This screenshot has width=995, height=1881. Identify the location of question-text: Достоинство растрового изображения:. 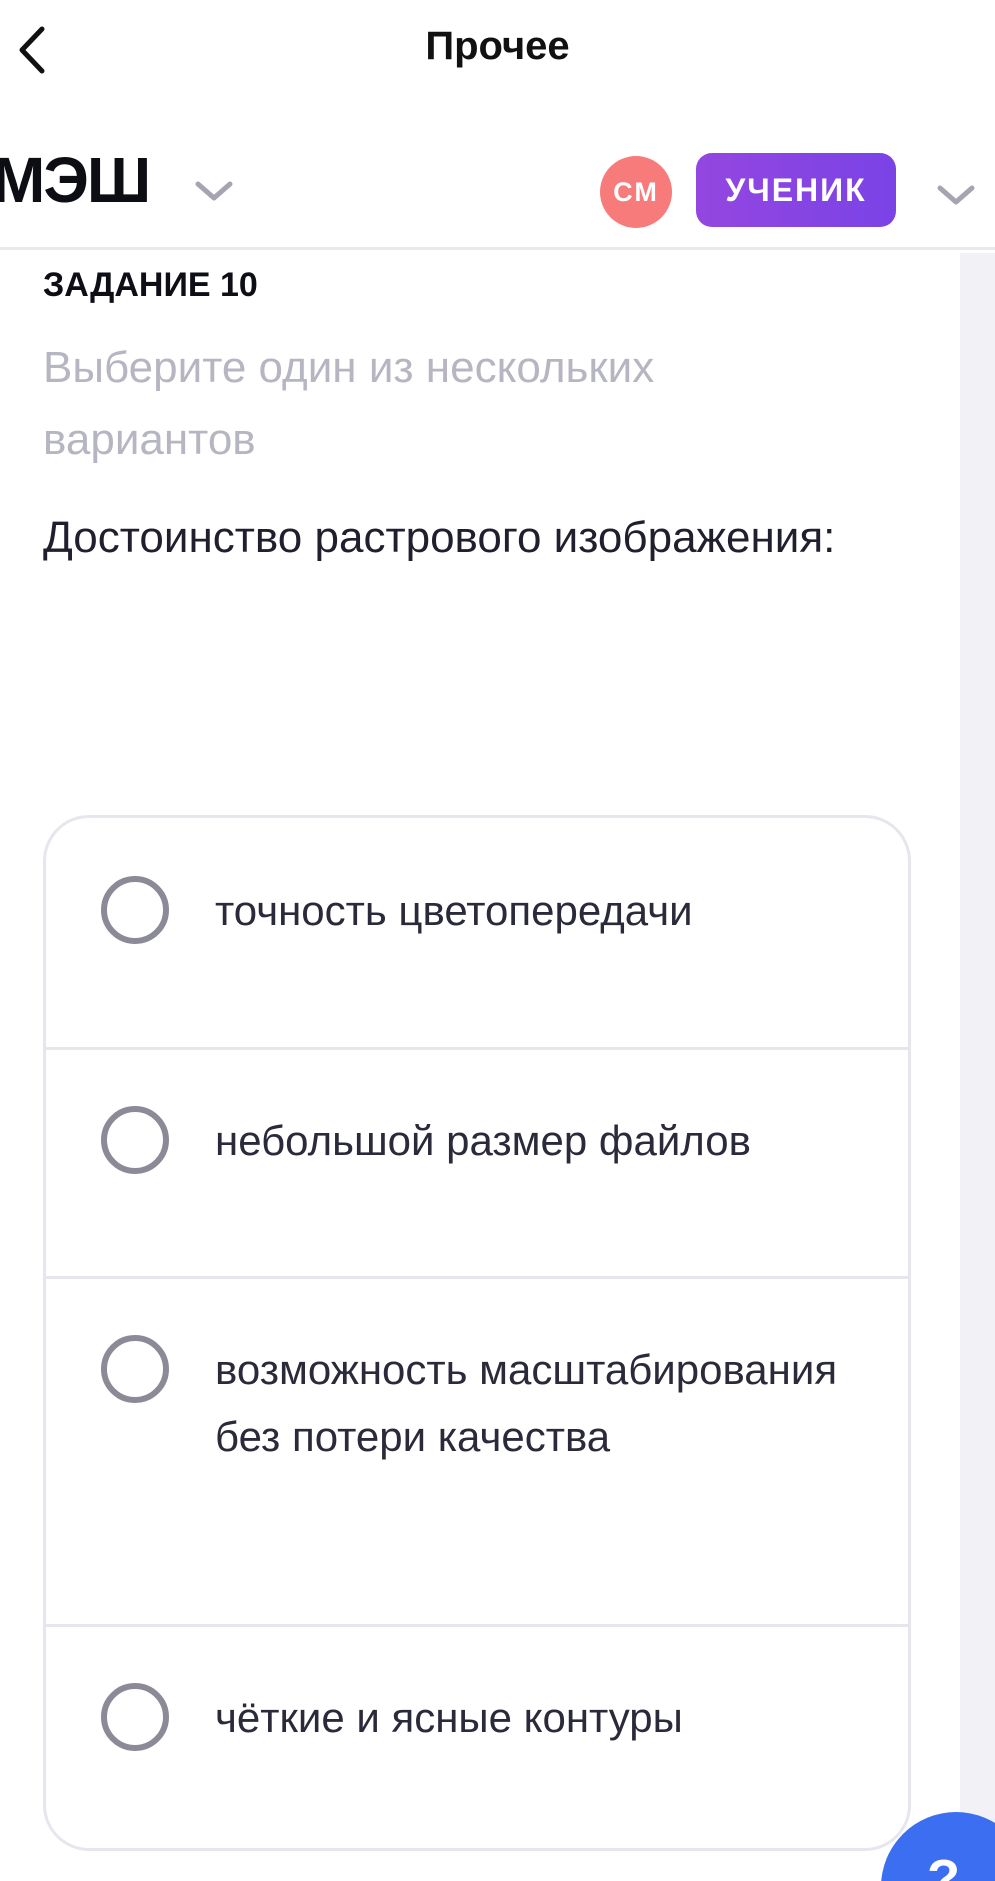
(439, 537).